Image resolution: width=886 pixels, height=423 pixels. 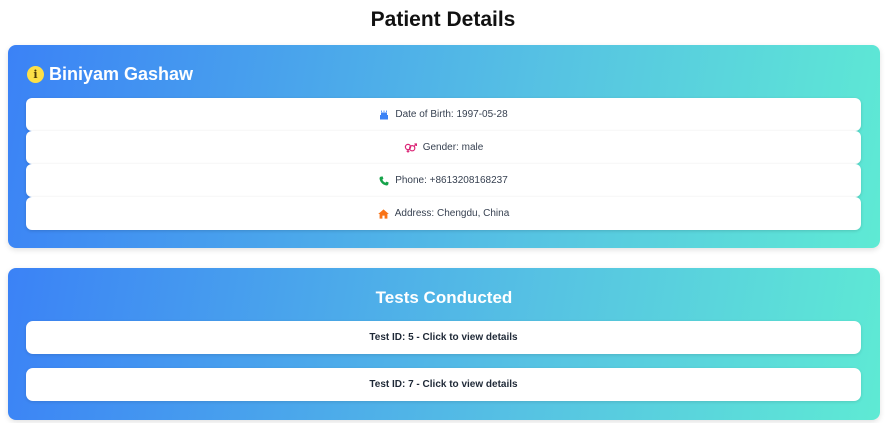 What do you see at coordinates (121, 74) in the screenshot?
I see `patient-name: Biniyam Gashaw` at bounding box center [121, 74].